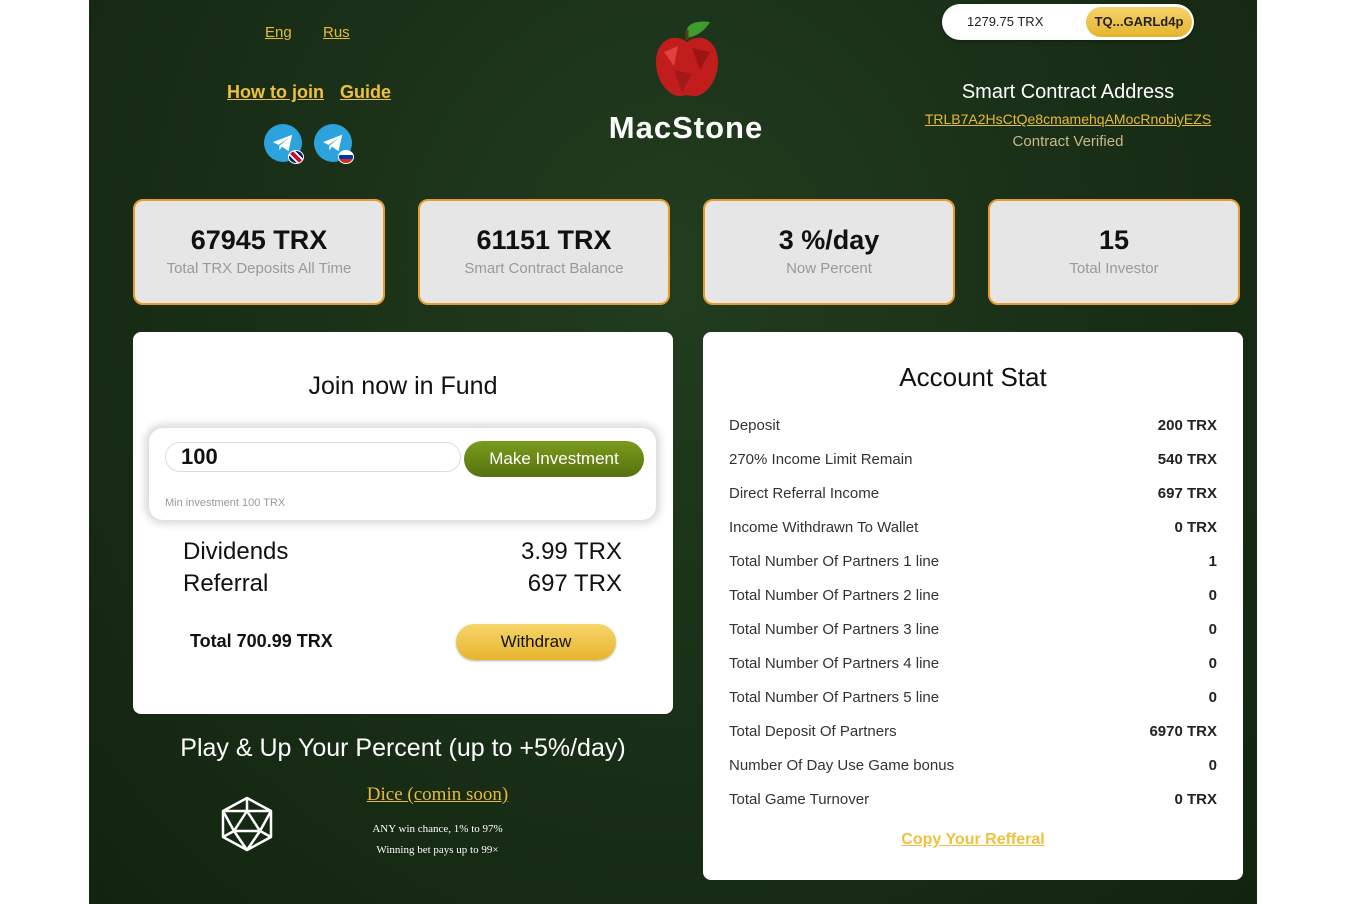 The image size is (1356, 904). What do you see at coordinates (973, 769) in the screenshot?
I see `account-row: Number Of Day Use Game bonus 0` at bounding box center [973, 769].